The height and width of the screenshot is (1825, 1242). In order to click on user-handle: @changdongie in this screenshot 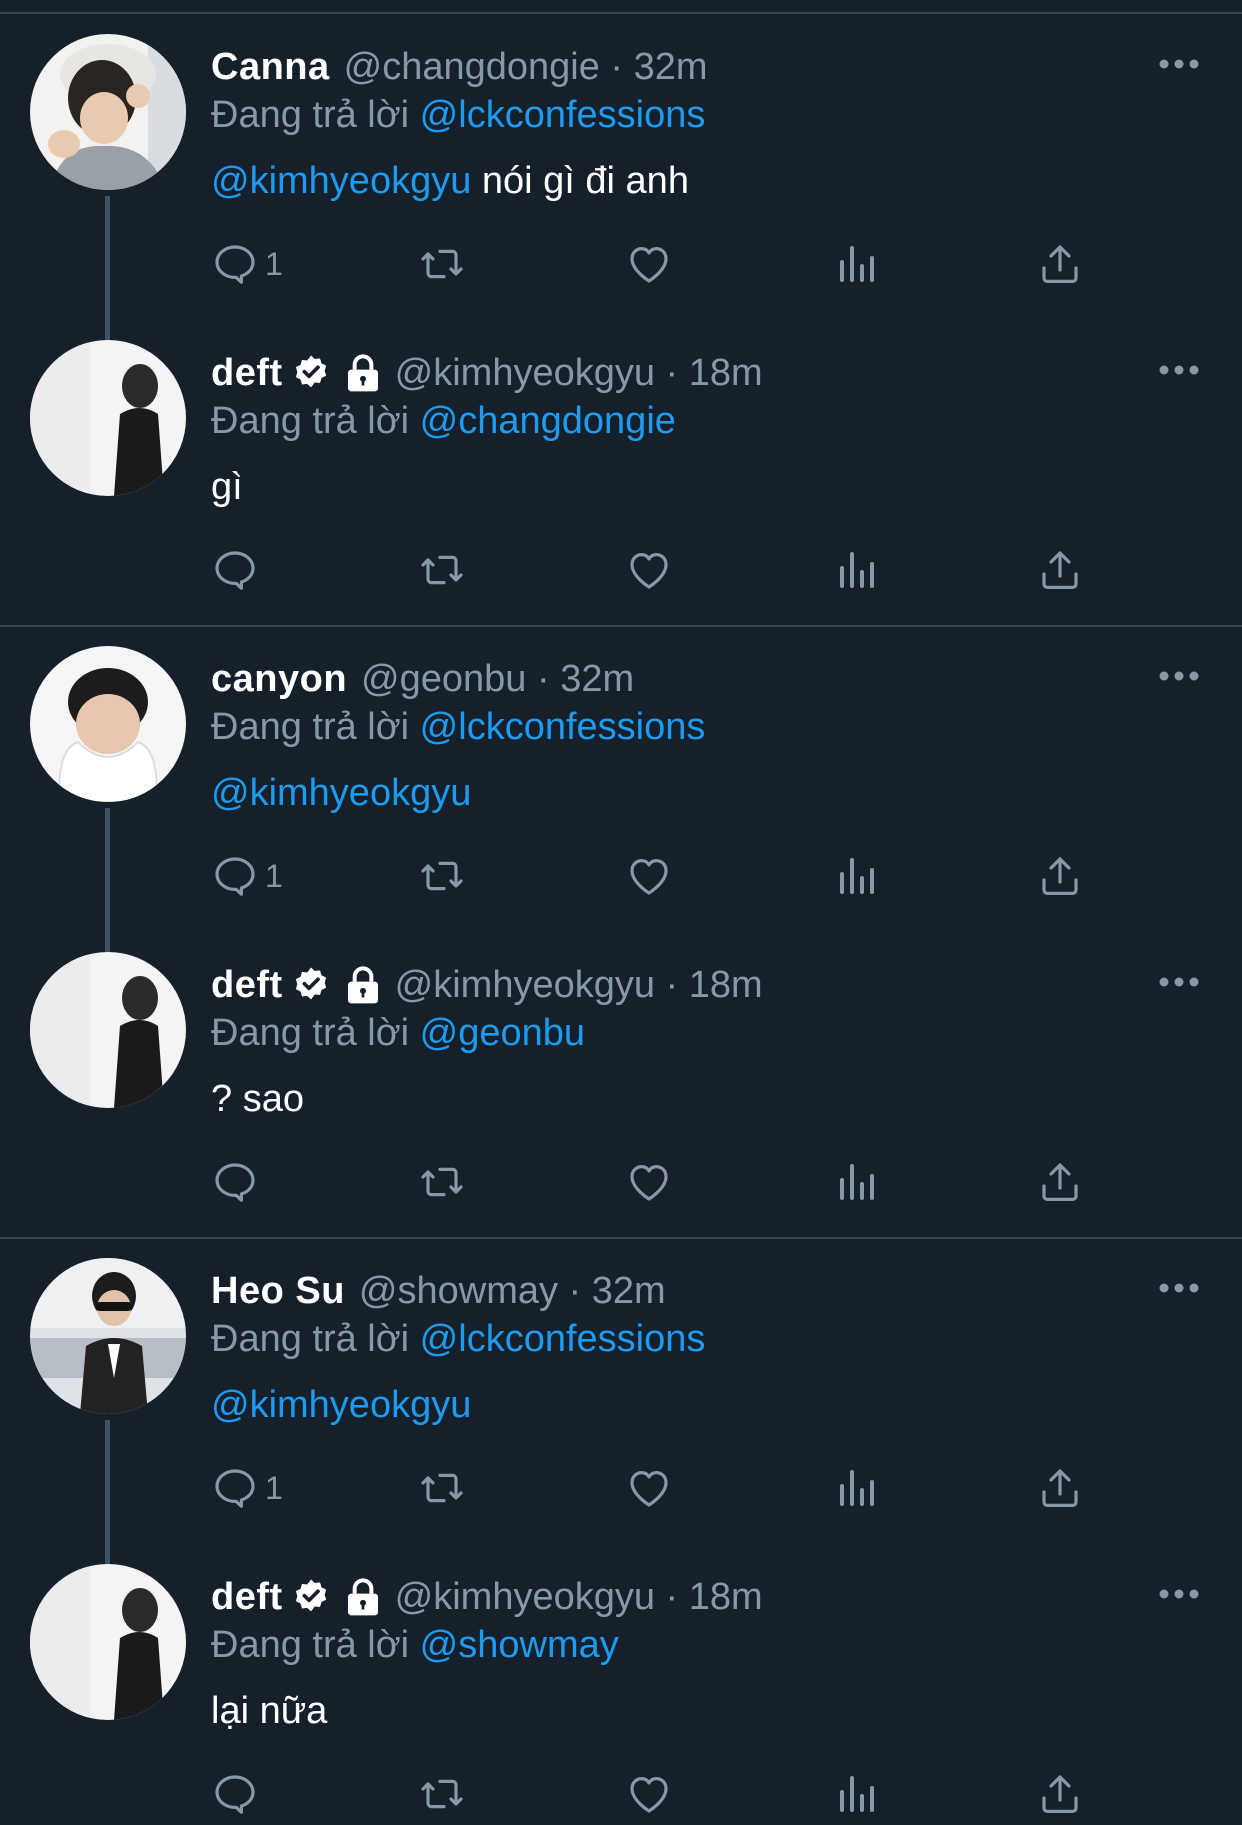, I will do `click(472, 67)`.